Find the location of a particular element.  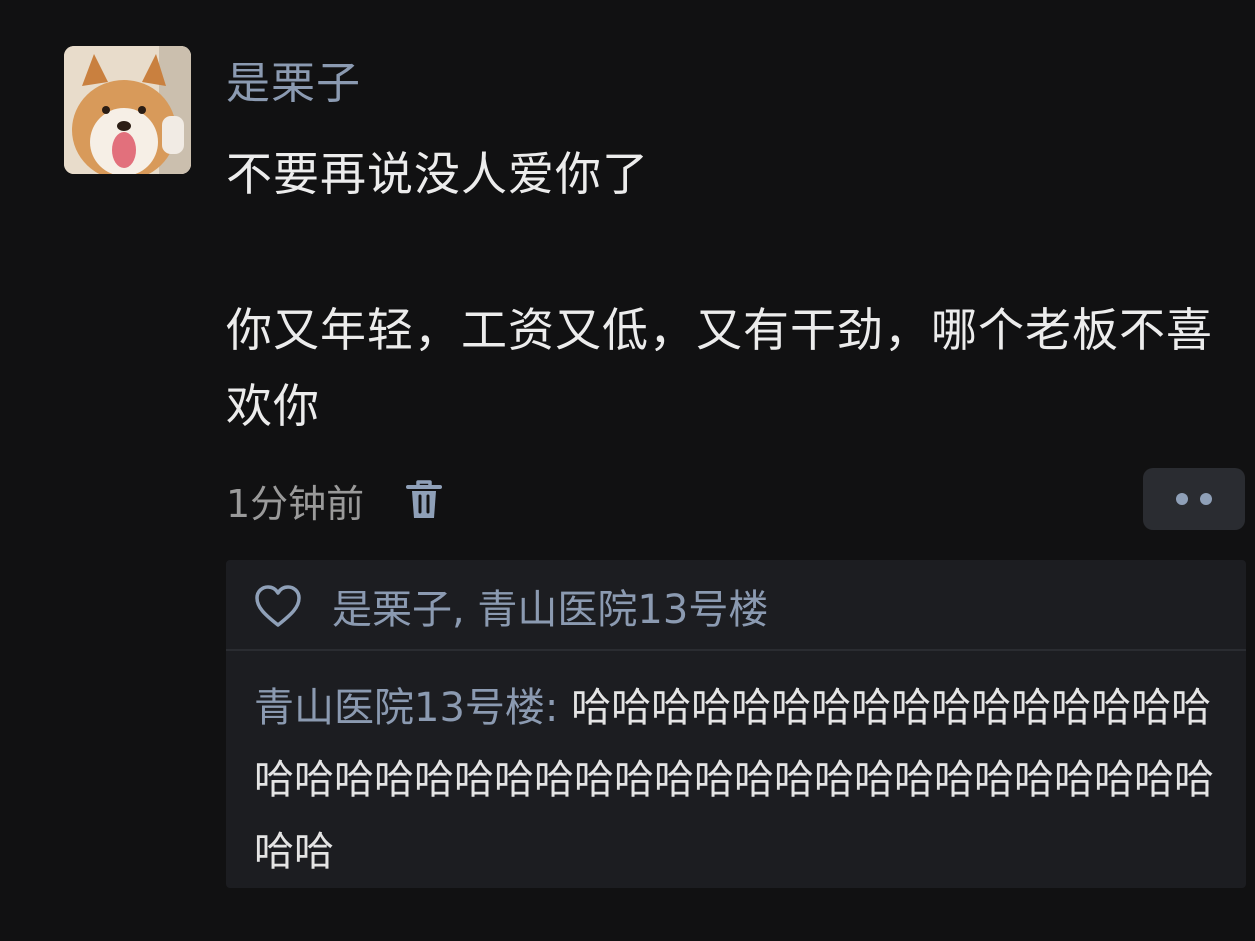

delete-button is located at coordinates (424, 500).